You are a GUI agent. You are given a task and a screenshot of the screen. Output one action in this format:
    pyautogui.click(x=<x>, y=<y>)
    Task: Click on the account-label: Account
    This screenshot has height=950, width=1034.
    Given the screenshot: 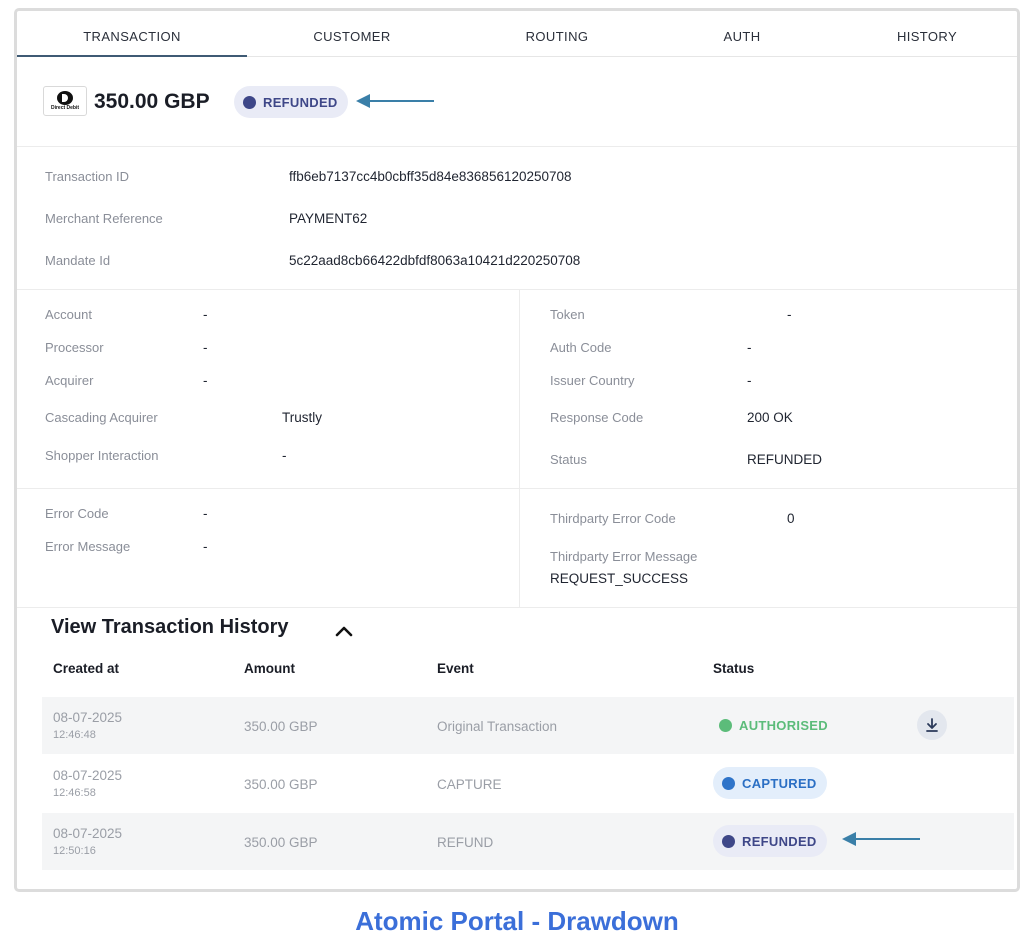 What is the action you would take?
    pyautogui.click(x=68, y=314)
    